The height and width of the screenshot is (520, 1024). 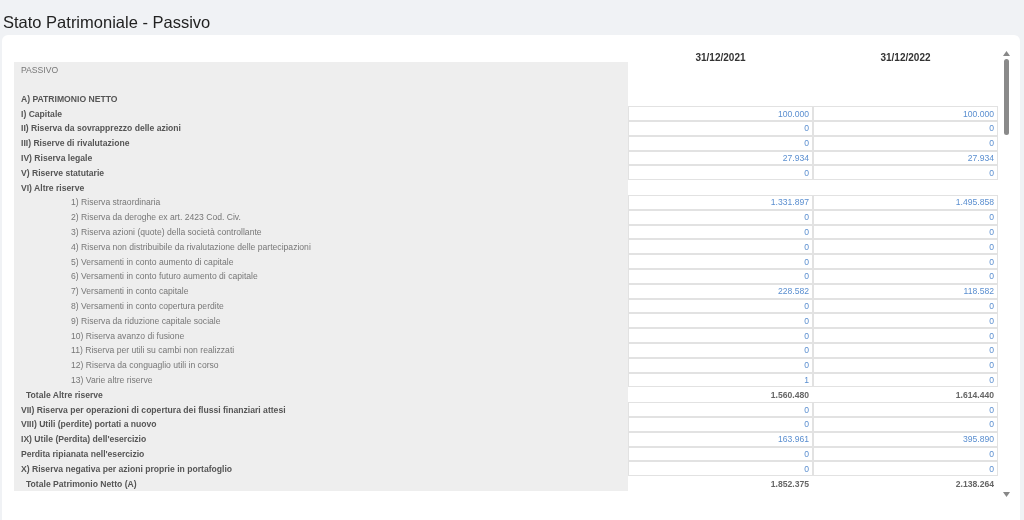 What do you see at coordinates (974, 395) in the screenshot?
I see `total-cell-text: 1.614.440` at bounding box center [974, 395].